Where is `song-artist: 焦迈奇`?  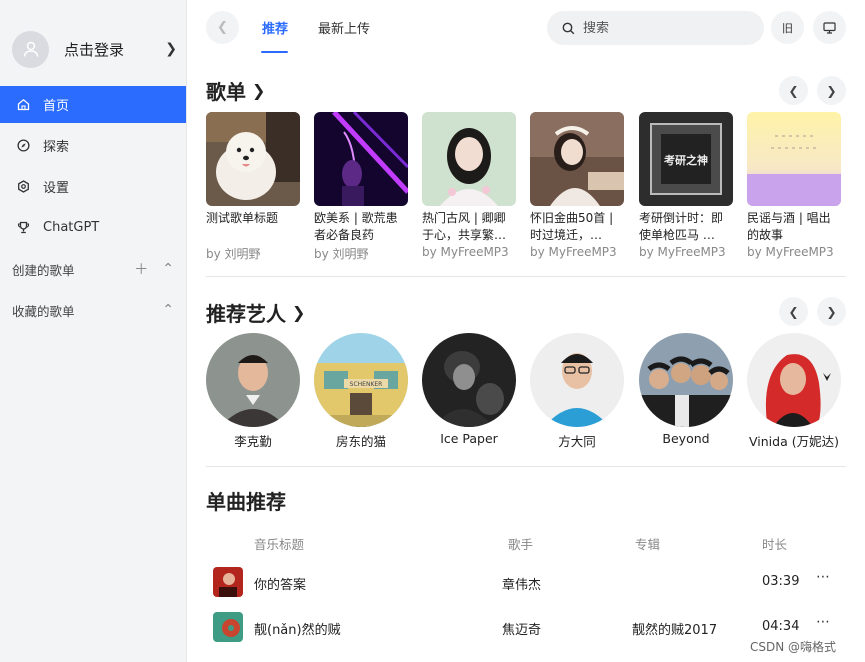 song-artist: 焦迈奇 is located at coordinates (521, 628).